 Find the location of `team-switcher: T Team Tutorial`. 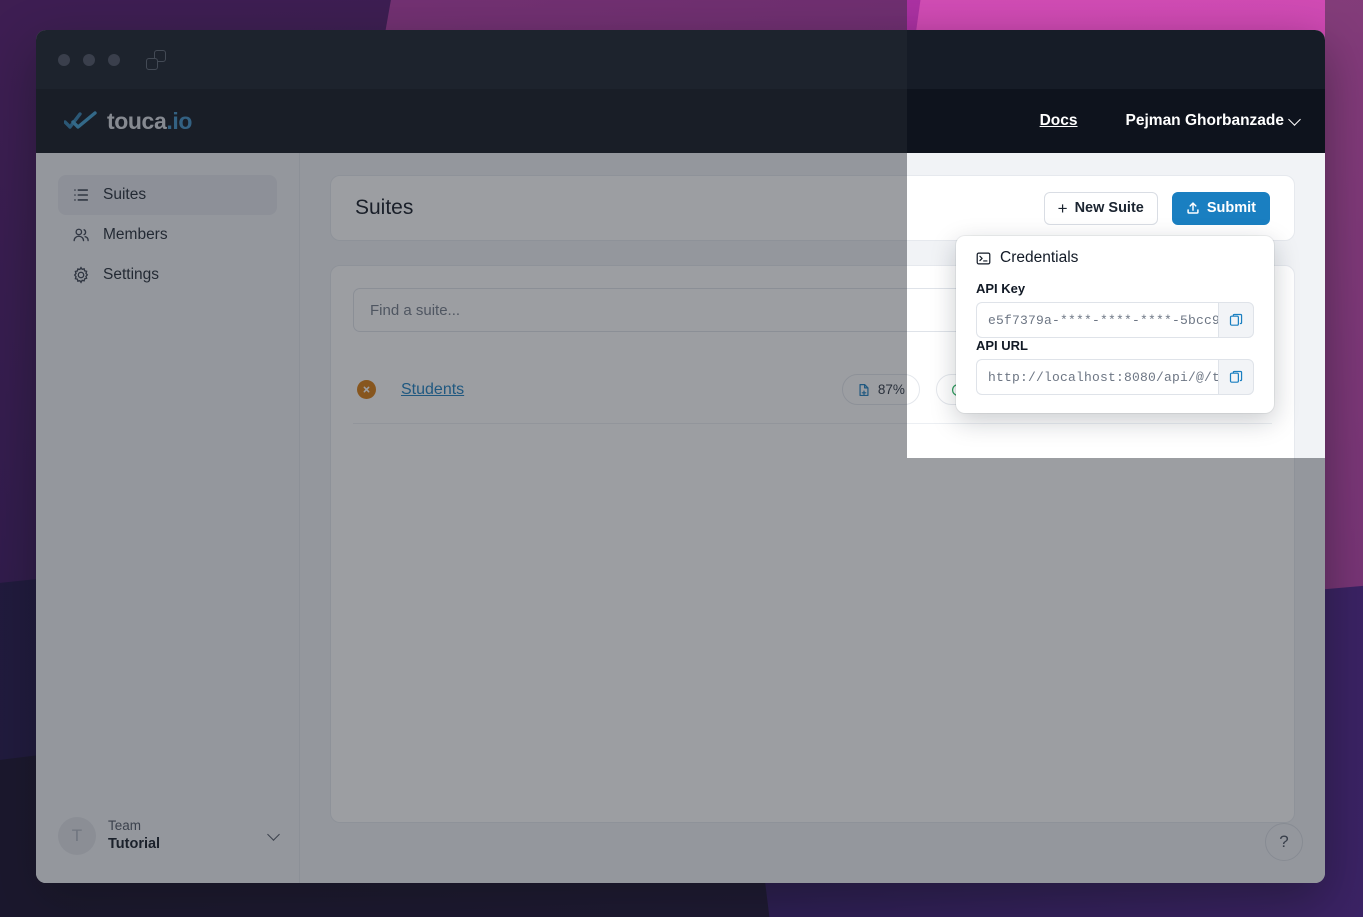

team-switcher: T Team Tutorial is located at coordinates (169, 836).